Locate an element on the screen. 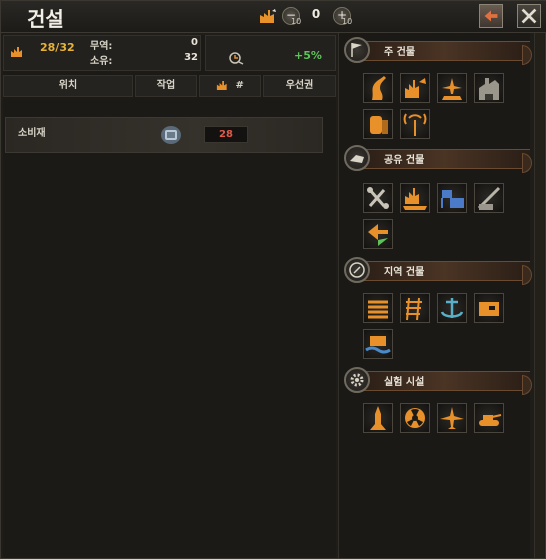 The image size is (546, 559). infrastructure-icon is located at coordinates (378, 88).